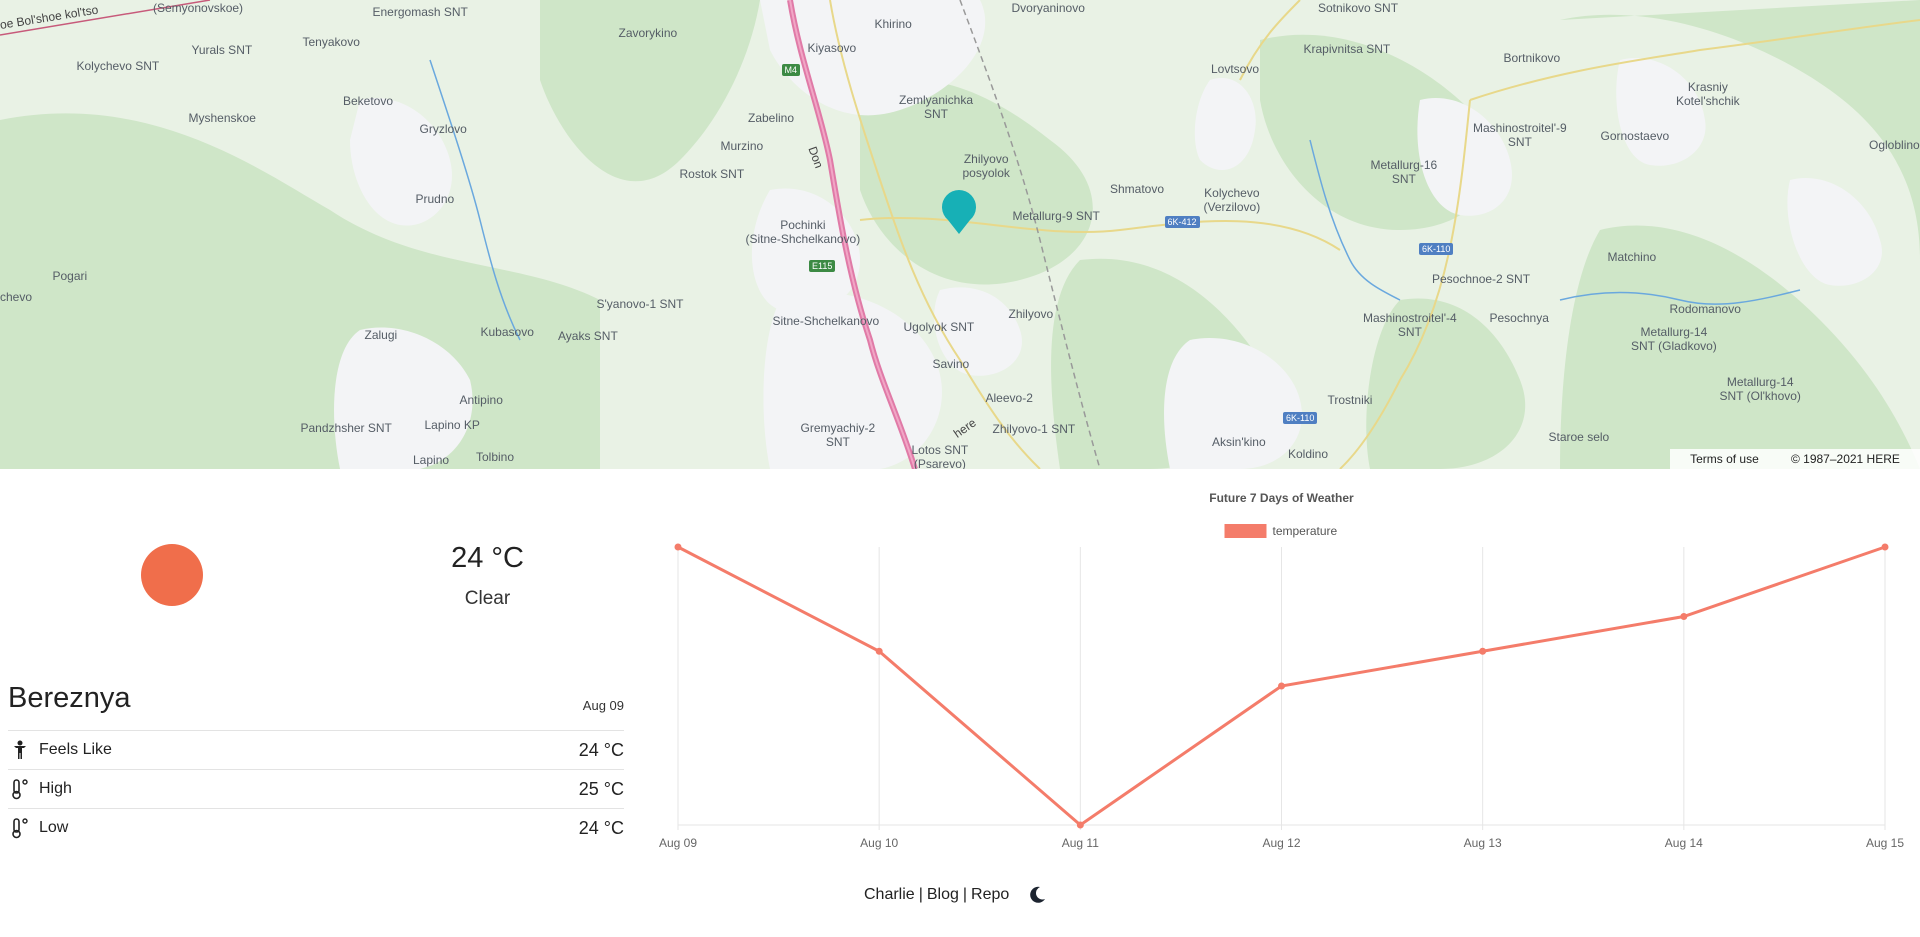 This screenshot has width=1920, height=937. What do you see at coordinates (1635, 136) in the screenshot?
I see `map-place-label: Gornostaevo` at bounding box center [1635, 136].